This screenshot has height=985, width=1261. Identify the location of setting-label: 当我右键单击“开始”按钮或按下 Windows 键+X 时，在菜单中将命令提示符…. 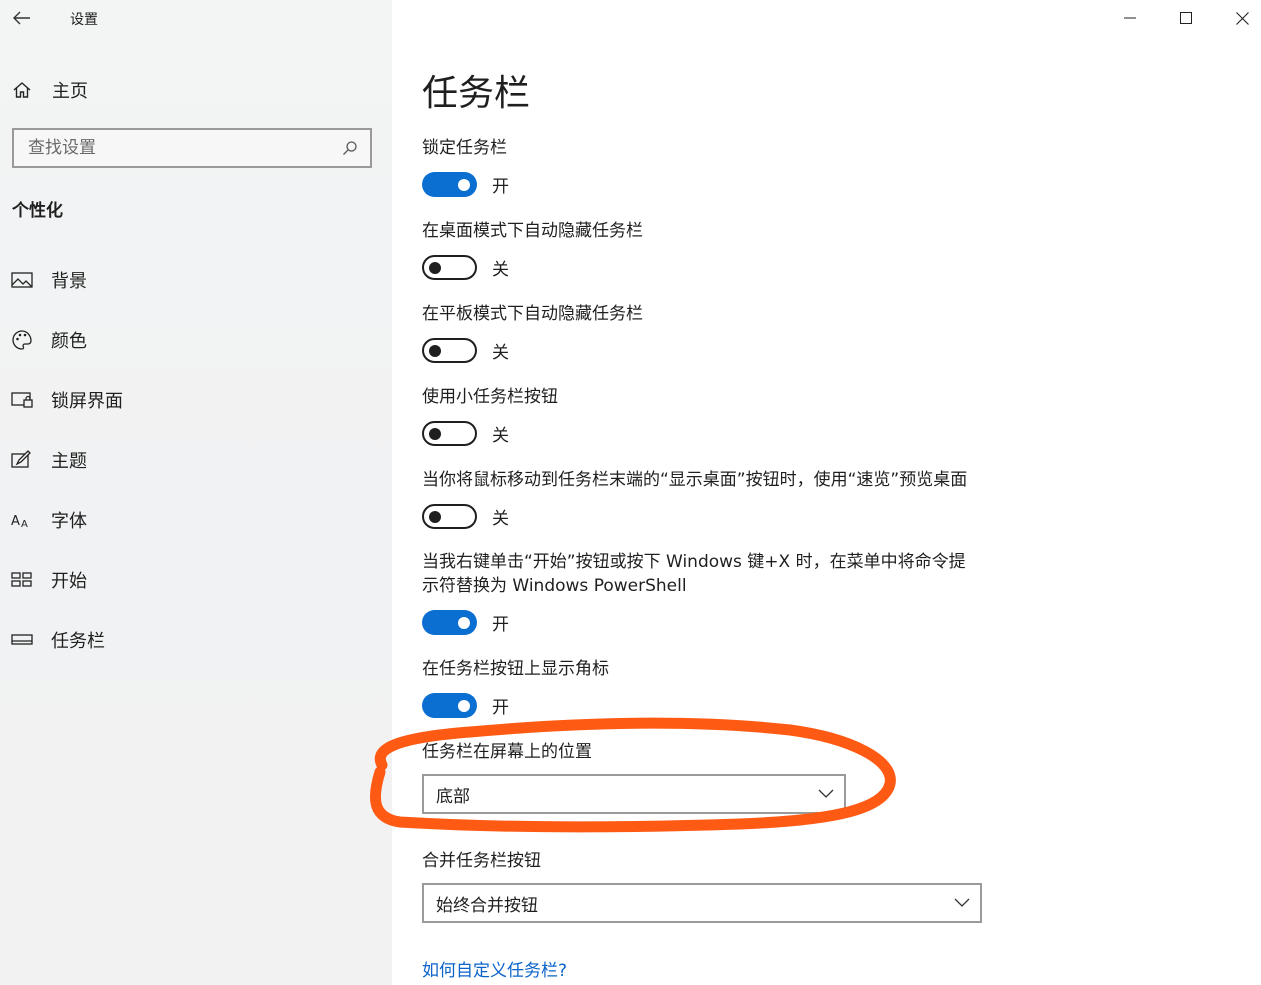
(694, 574).